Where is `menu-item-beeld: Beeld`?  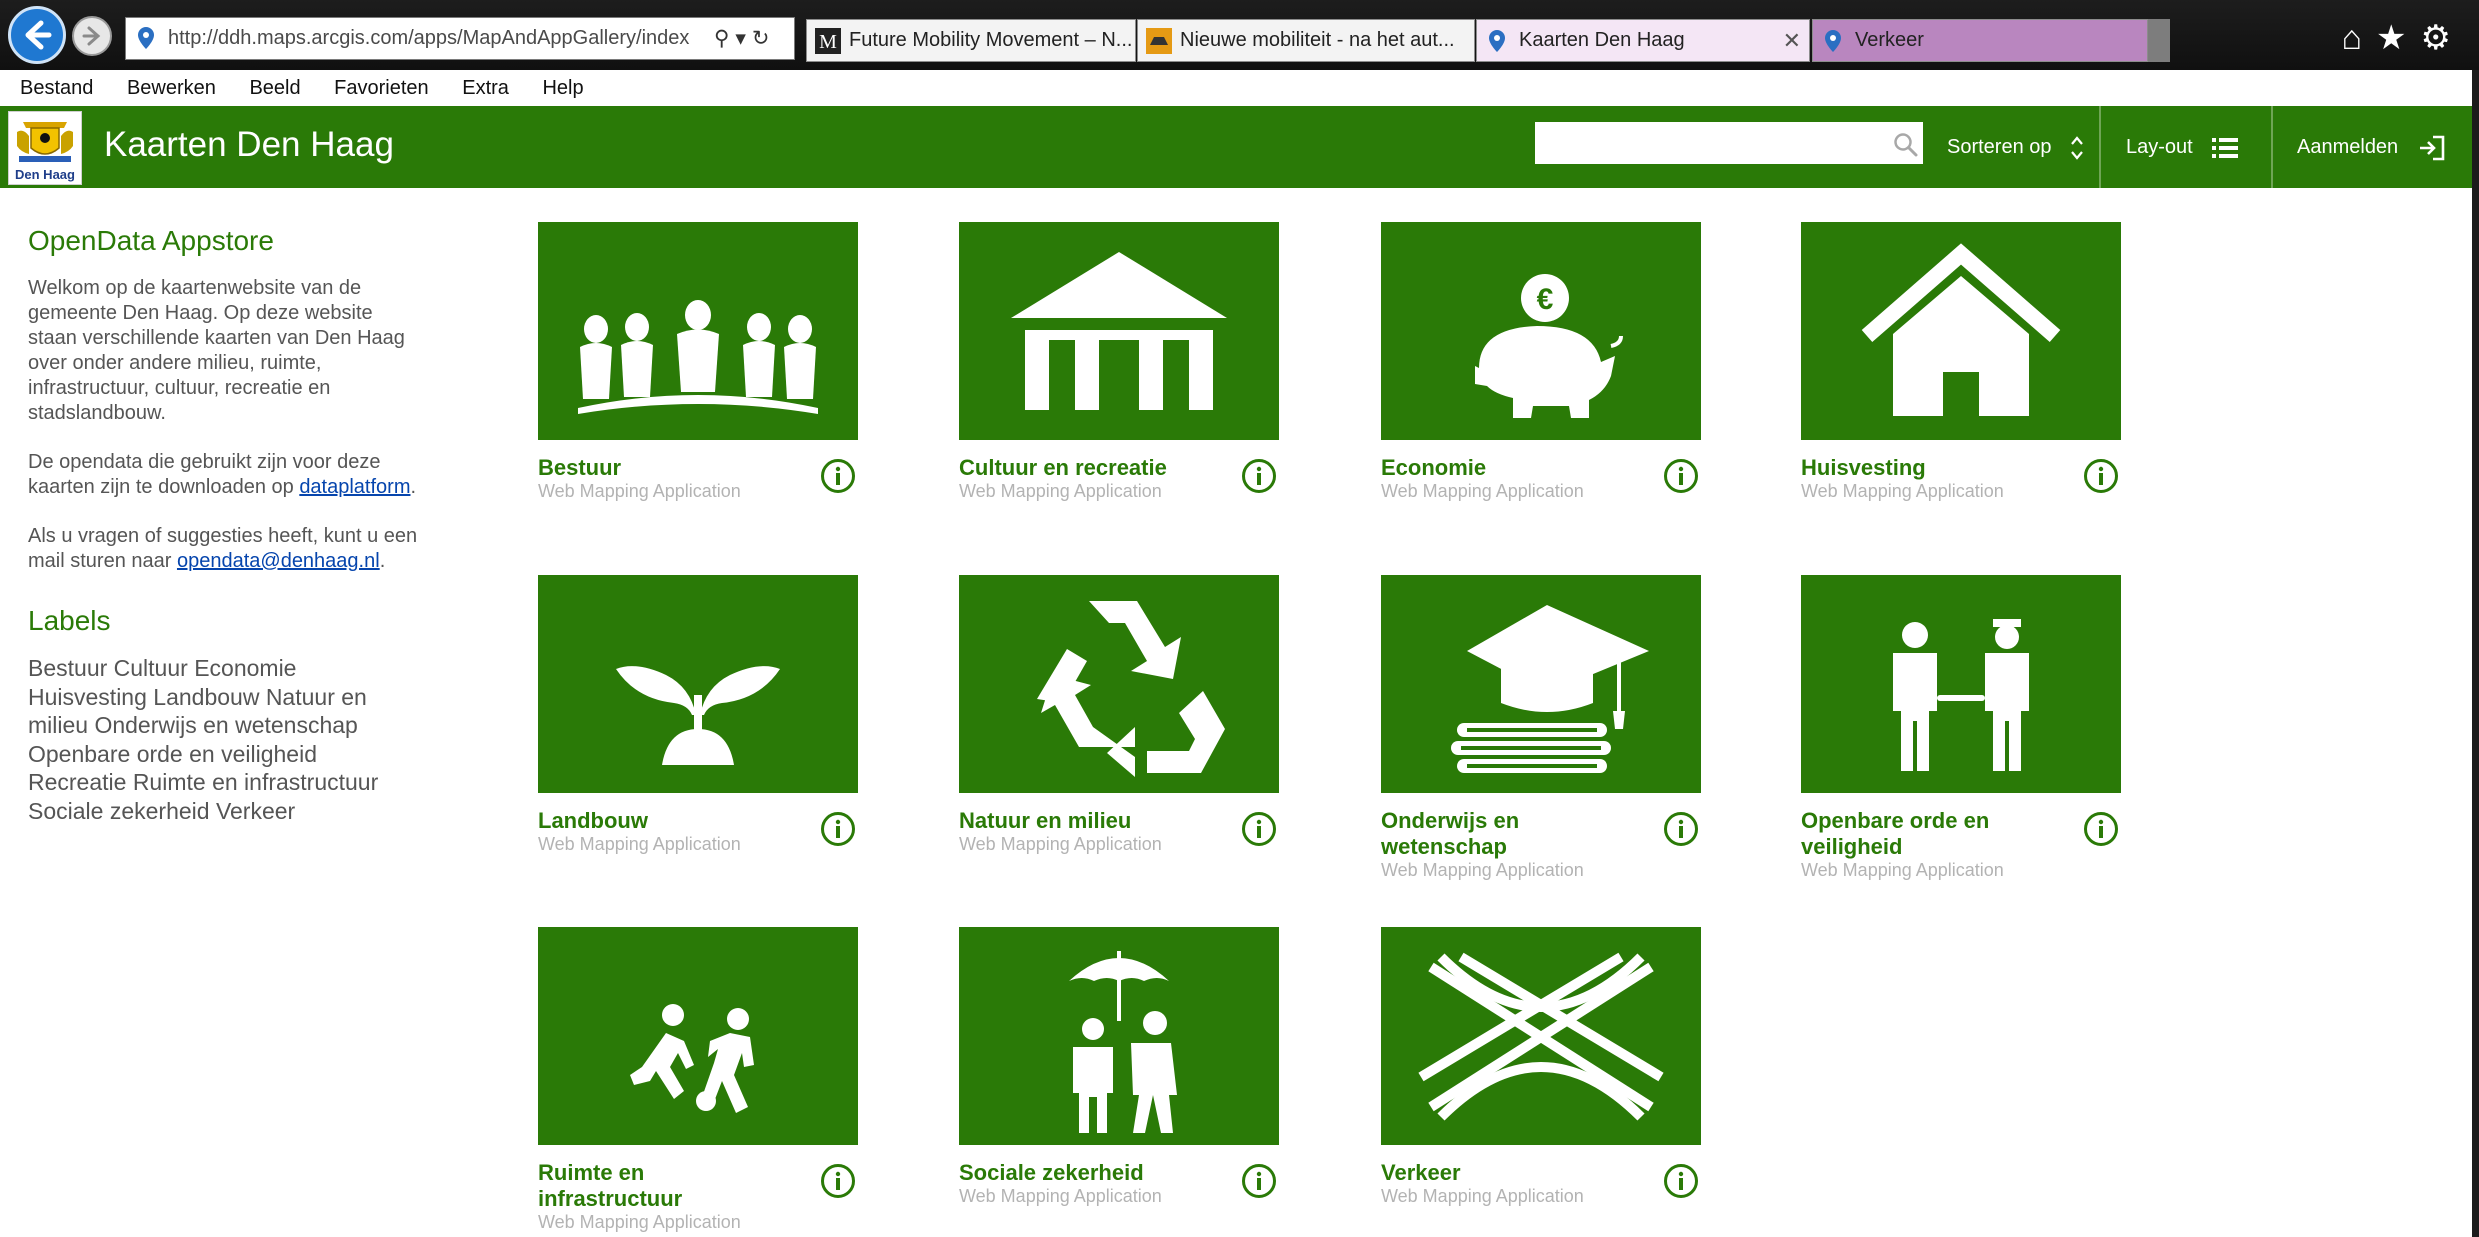 menu-item-beeld: Beeld is located at coordinates (274, 88).